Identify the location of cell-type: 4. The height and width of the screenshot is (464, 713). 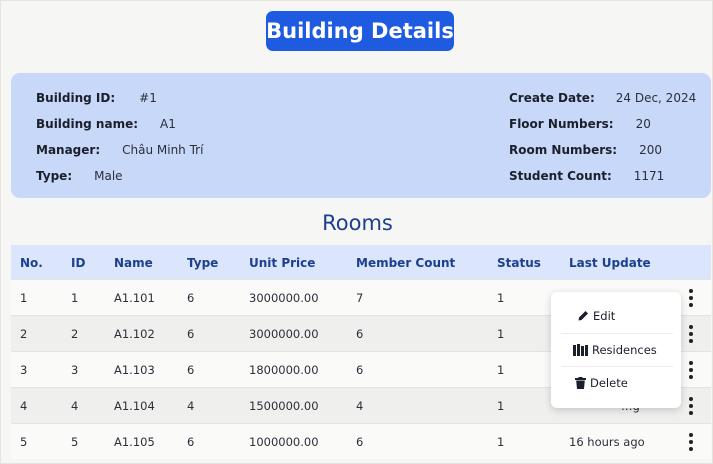
(191, 406).